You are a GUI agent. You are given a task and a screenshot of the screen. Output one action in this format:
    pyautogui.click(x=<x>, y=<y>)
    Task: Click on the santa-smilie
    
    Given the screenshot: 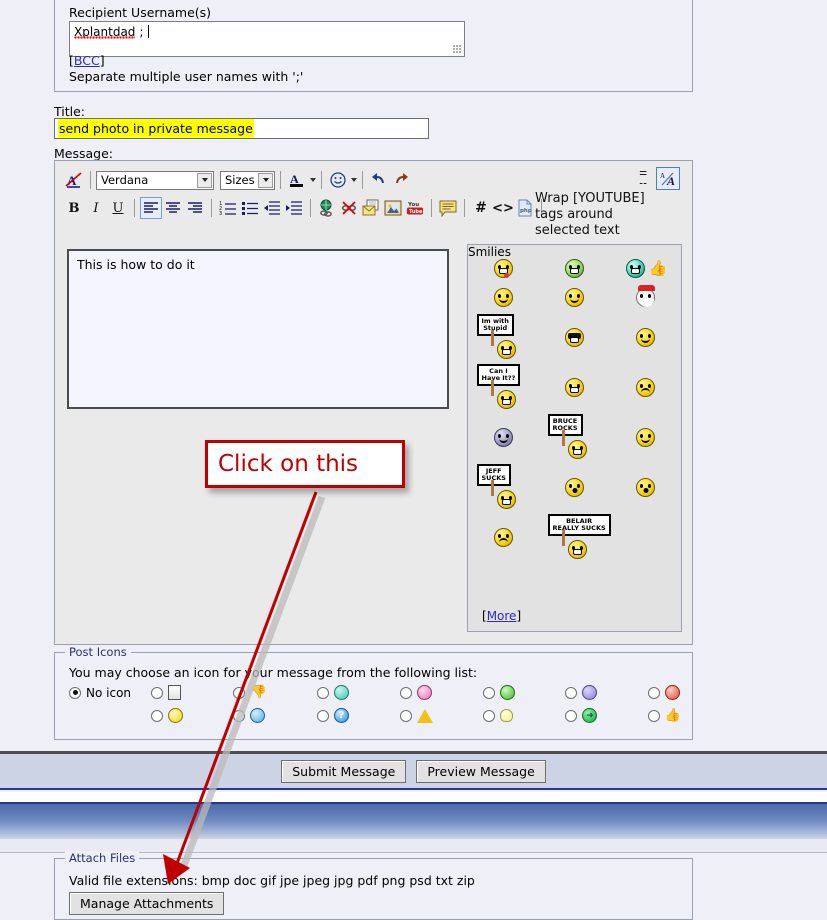 What is the action you would take?
    pyautogui.click(x=645, y=296)
    